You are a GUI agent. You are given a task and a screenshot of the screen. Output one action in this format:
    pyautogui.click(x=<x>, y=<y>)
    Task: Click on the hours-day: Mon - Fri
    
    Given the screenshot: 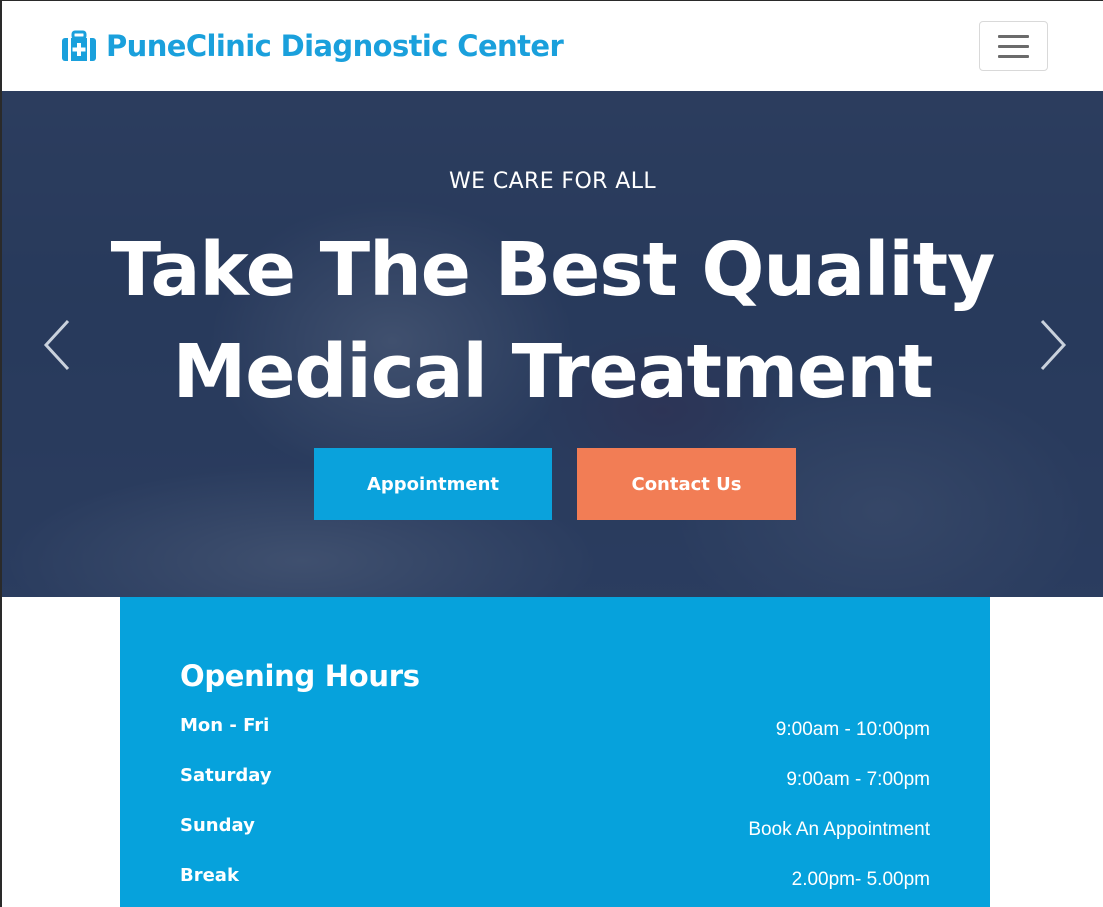 What is the action you would take?
    pyautogui.click(x=225, y=725)
    